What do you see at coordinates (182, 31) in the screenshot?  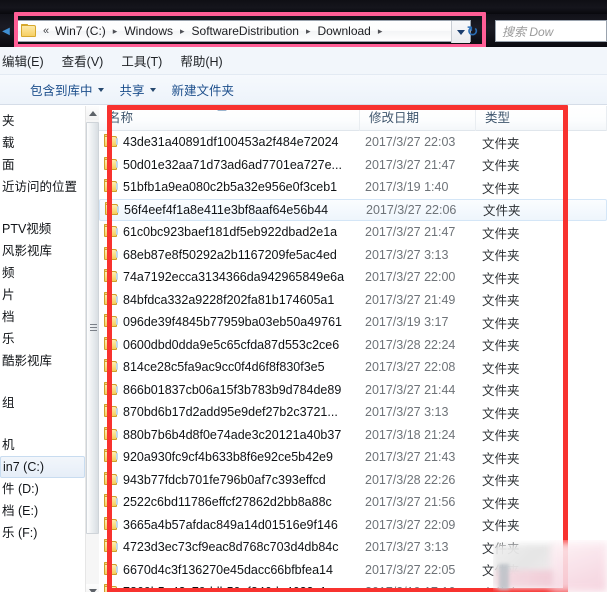 I see `chevron-right-icon-1: ▸` at bounding box center [182, 31].